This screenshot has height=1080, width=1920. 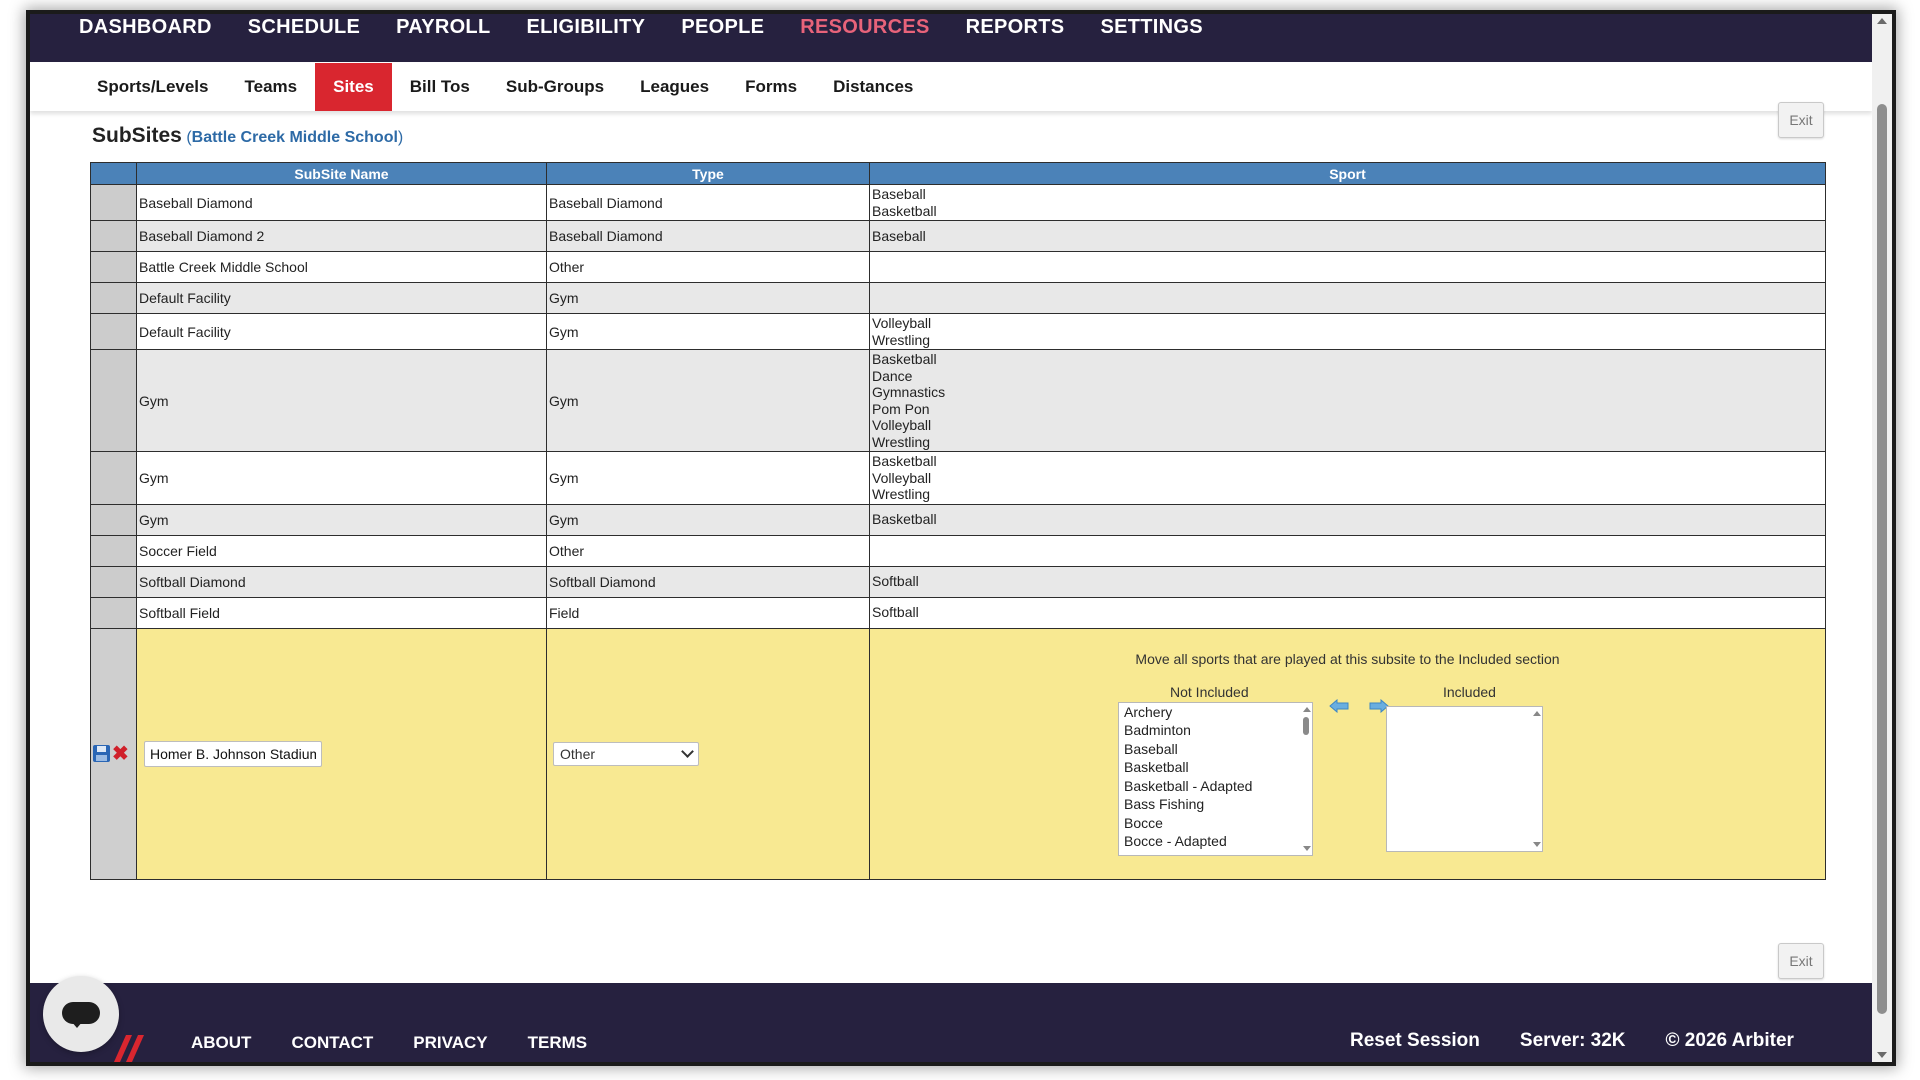 What do you see at coordinates (341, 202) in the screenshot?
I see `subsite-name-cell: Baseball Diamond` at bounding box center [341, 202].